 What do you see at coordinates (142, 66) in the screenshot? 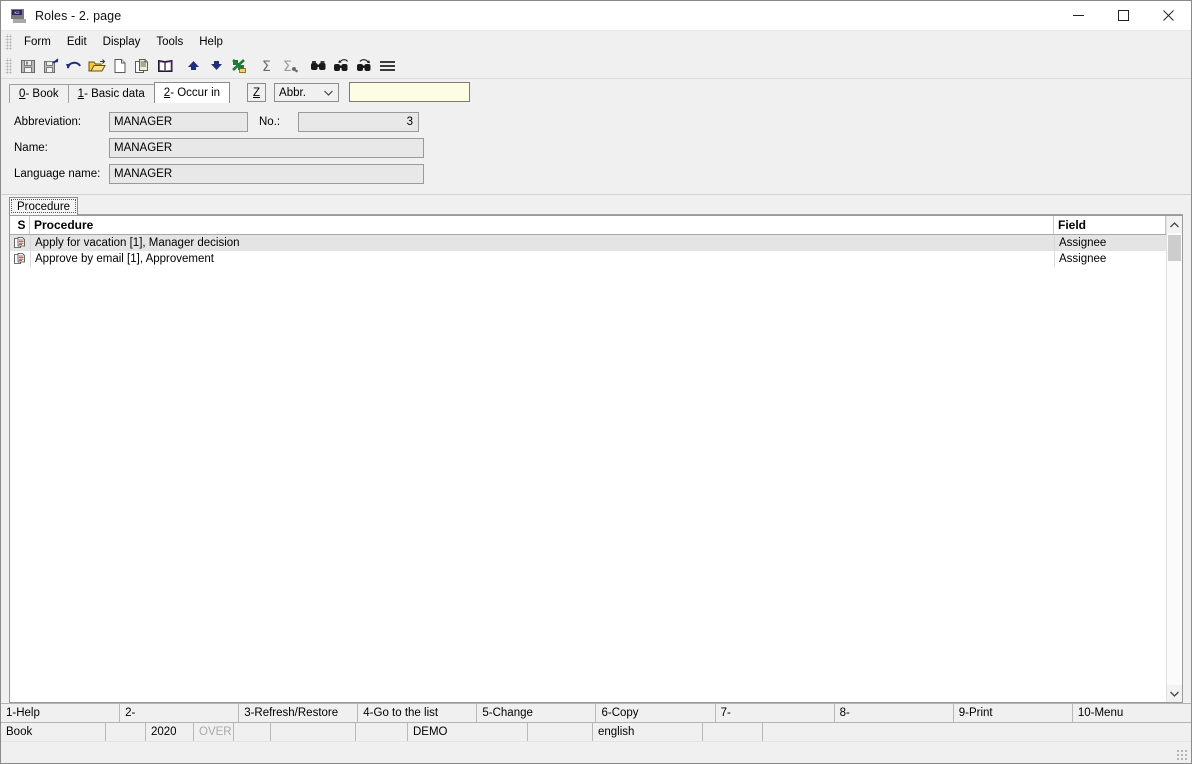
I see `copy-icon` at bounding box center [142, 66].